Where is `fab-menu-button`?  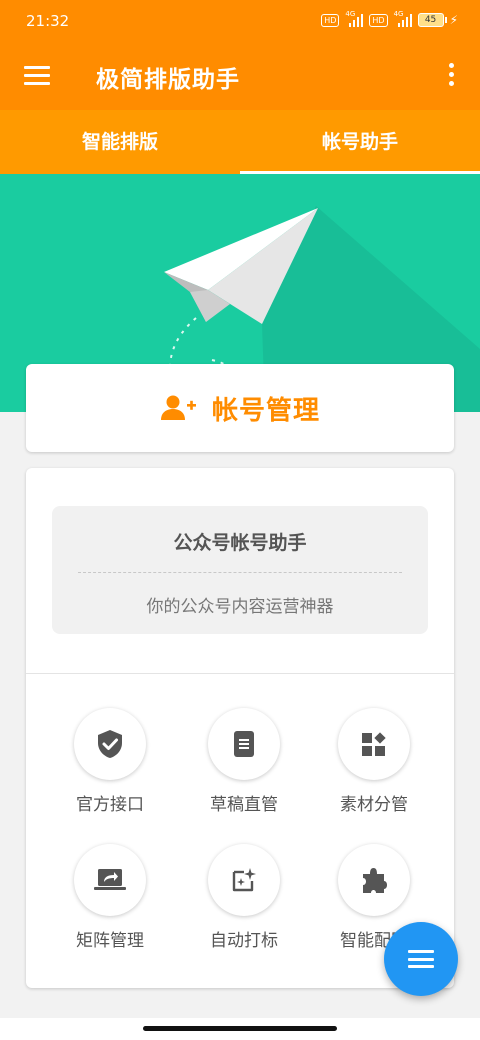
fab-menu-button is located at coordinates (421, 959).